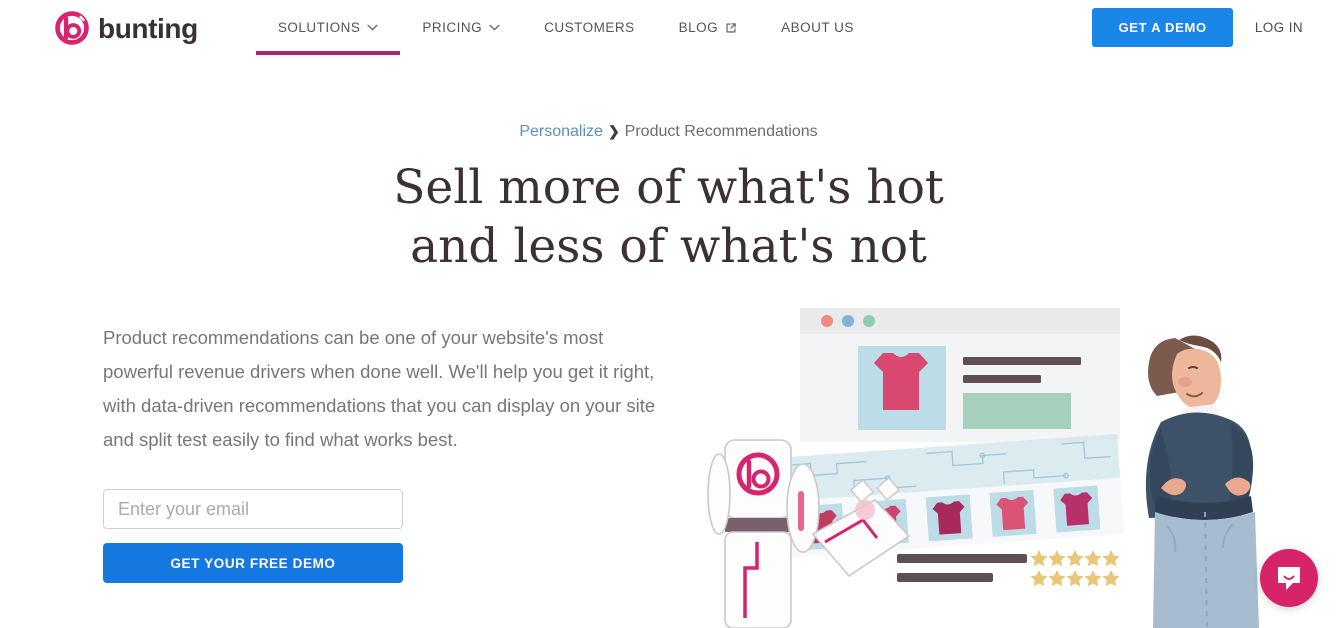  I want to click on headline-line-2: and less of what's not, so click(668, 246).